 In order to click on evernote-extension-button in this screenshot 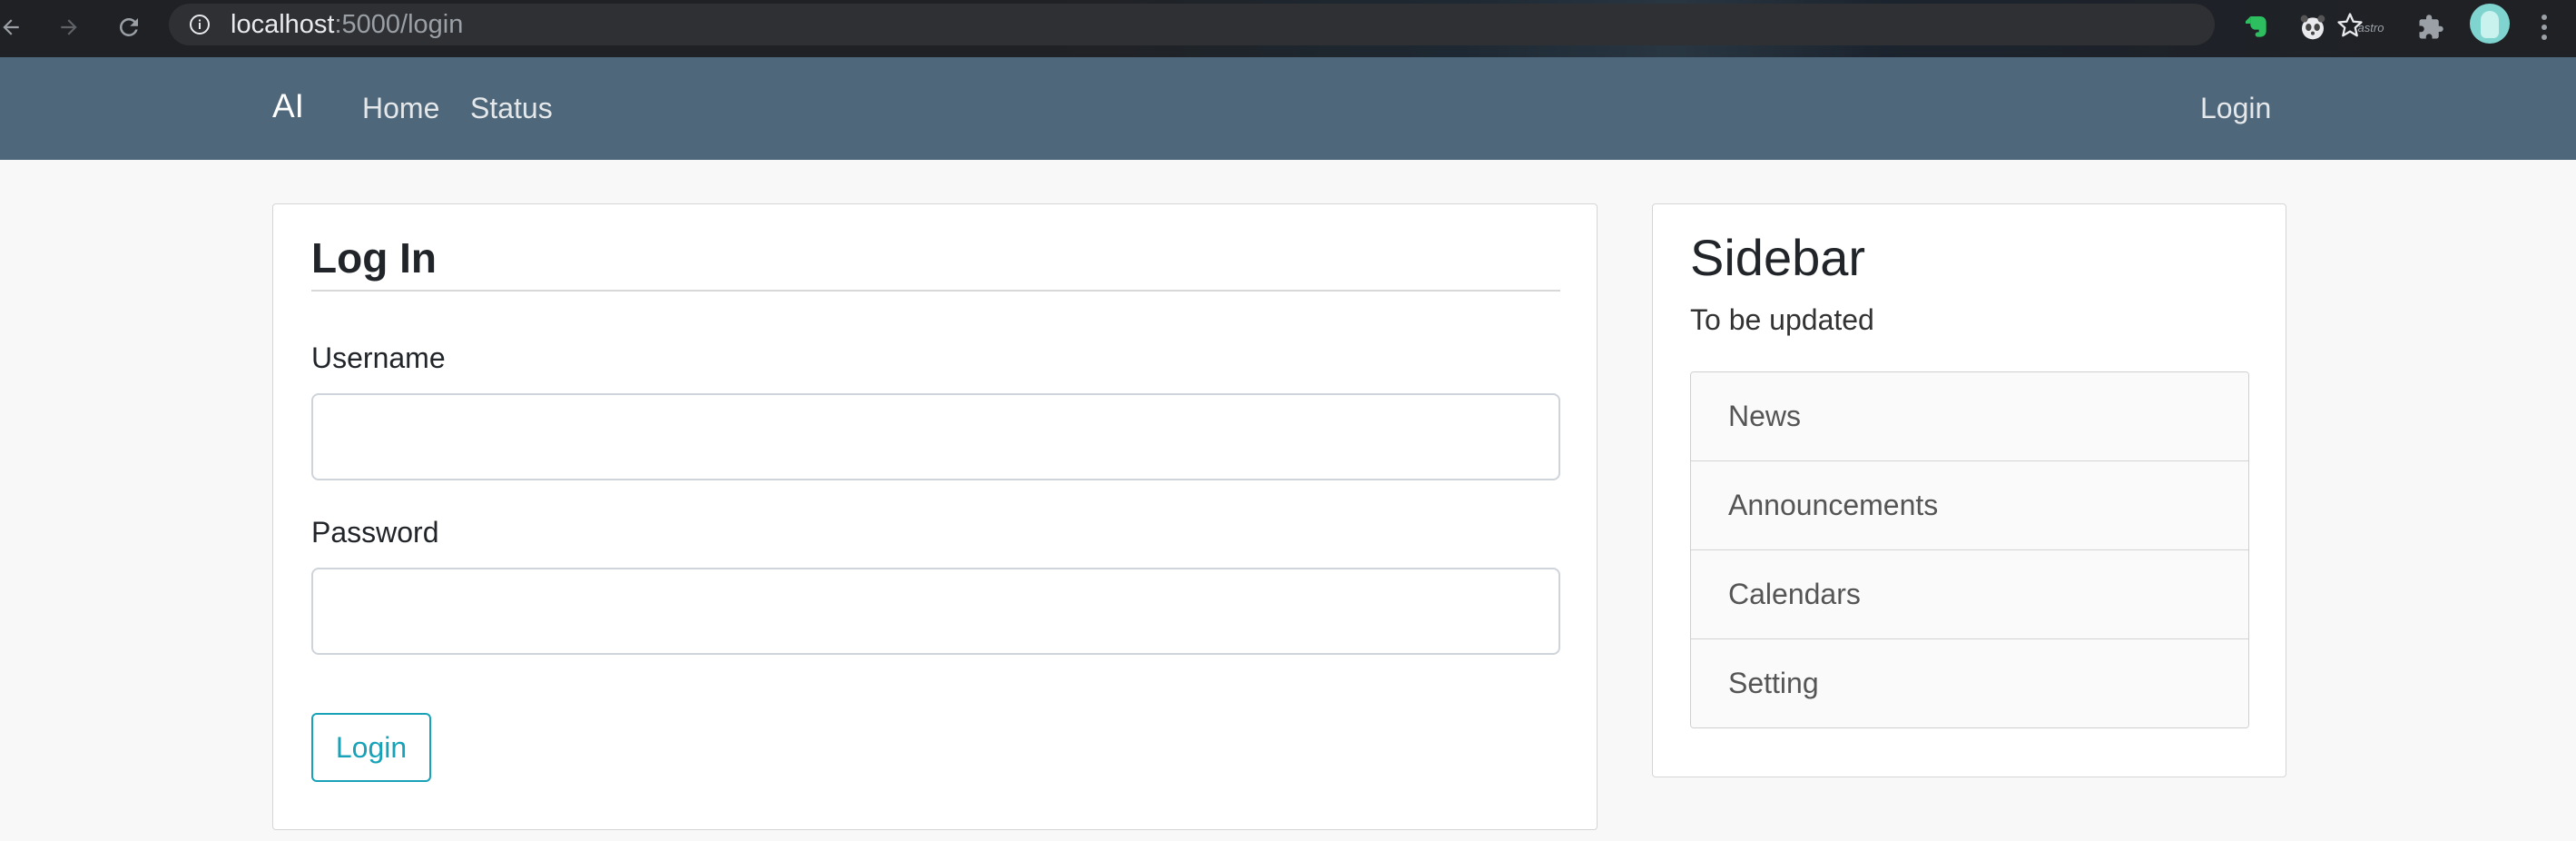, I will do `click(2256, 27)`.